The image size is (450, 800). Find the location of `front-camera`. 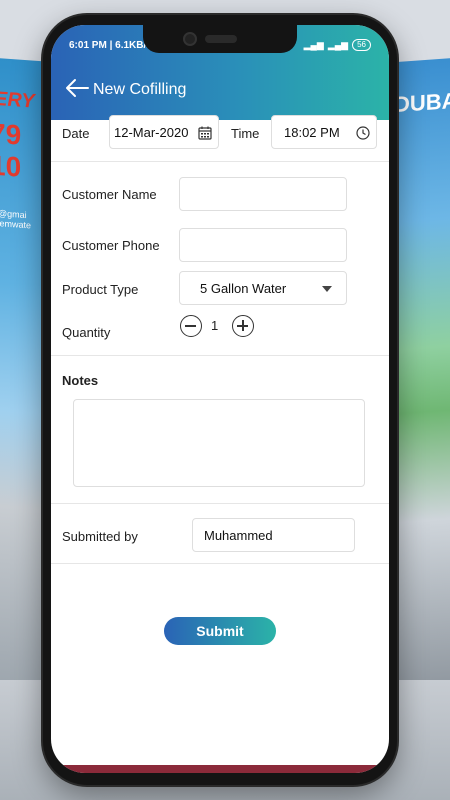

front-camera is located at coordinates (190, 39).